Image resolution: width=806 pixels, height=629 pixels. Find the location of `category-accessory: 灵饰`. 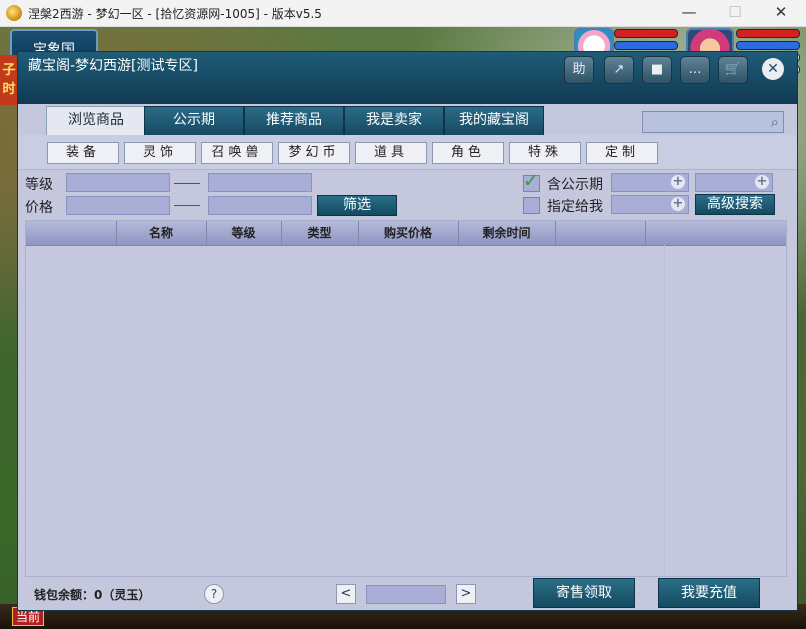

category-accessory: 灵饰 is located at coordinates (160, 153).